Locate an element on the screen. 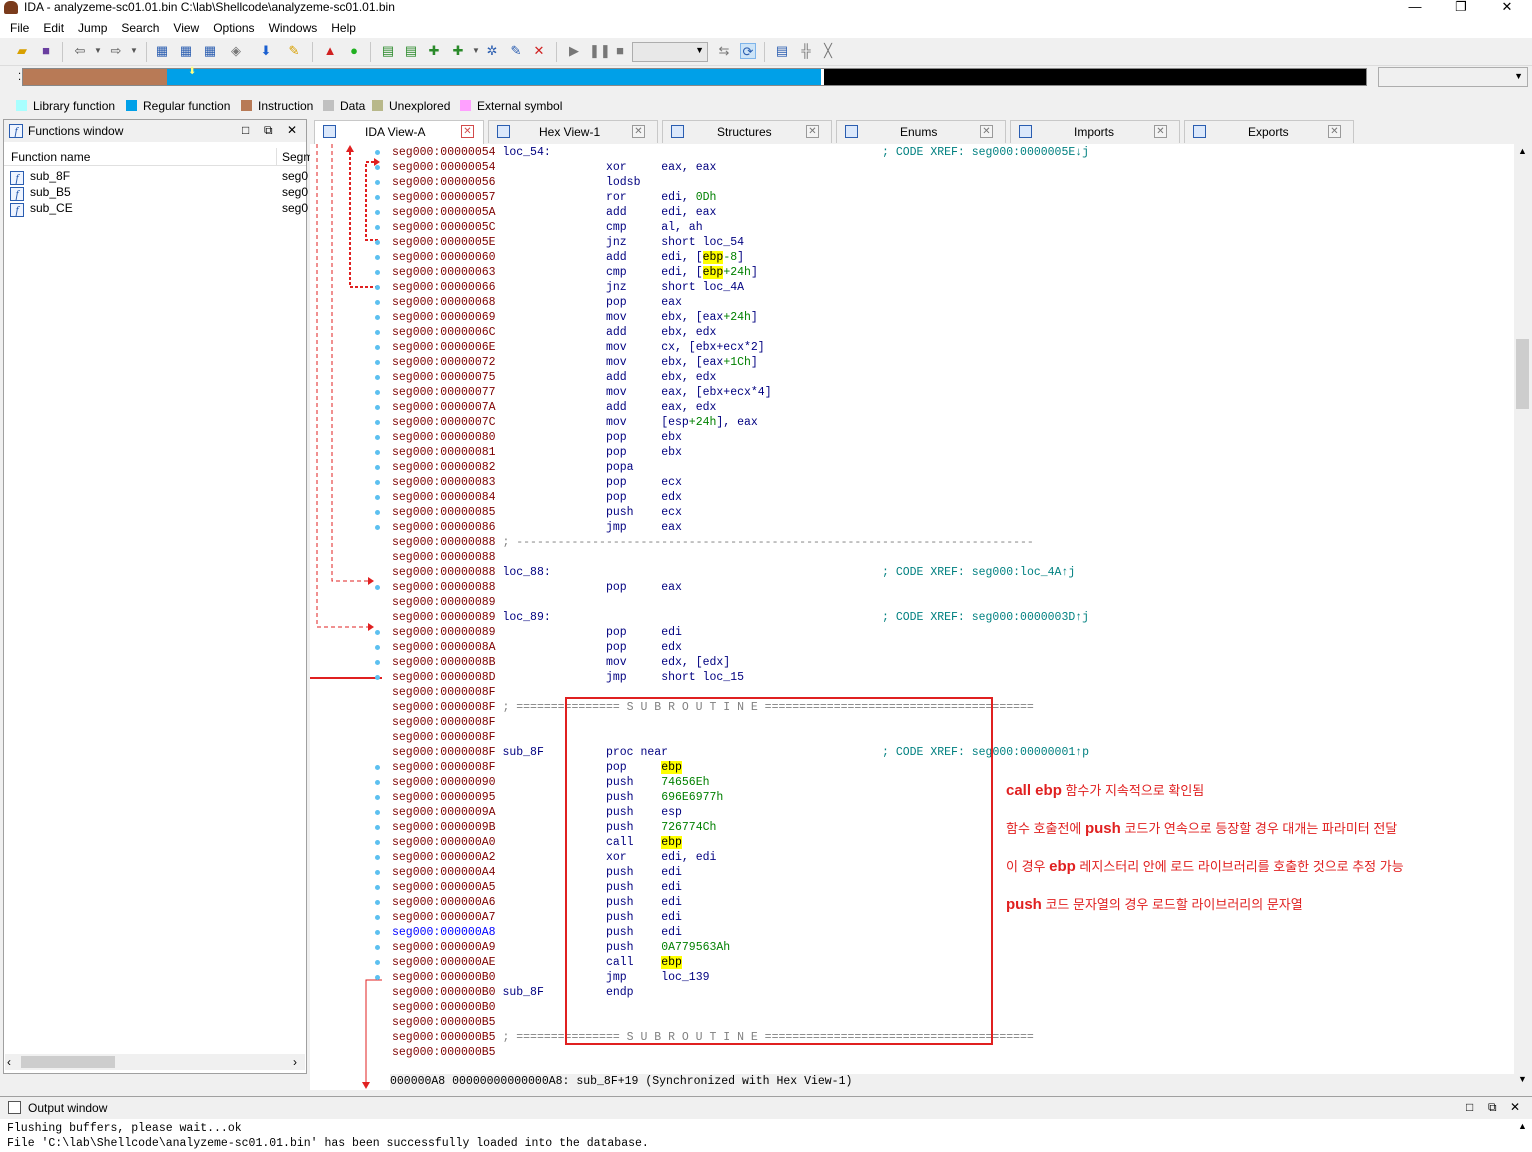  menu-help: Help is located at coordinates (343, 28).